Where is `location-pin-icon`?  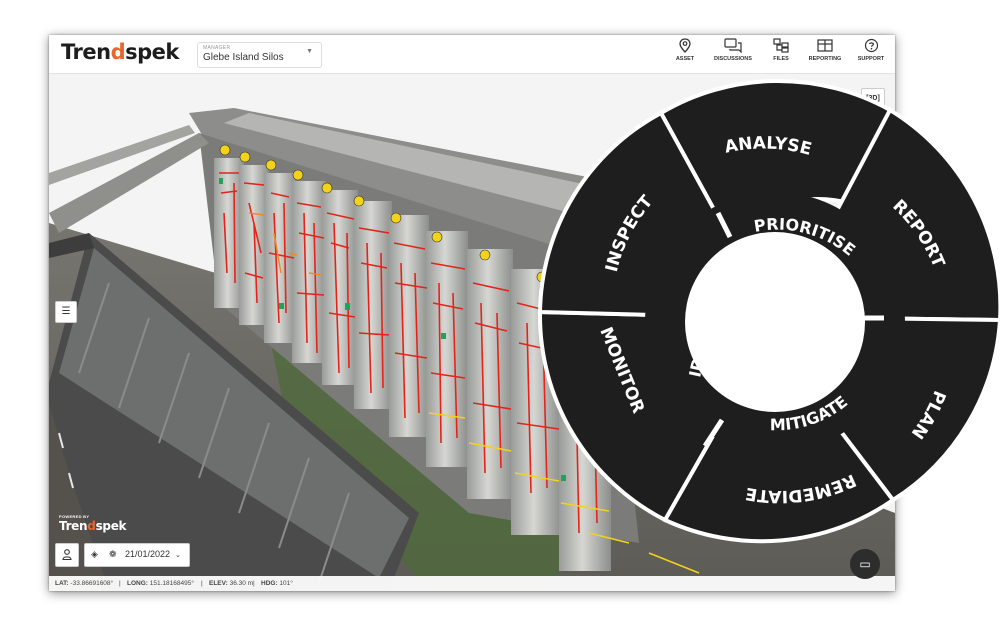 location-pin-icon is located at coordinates (685, 45).